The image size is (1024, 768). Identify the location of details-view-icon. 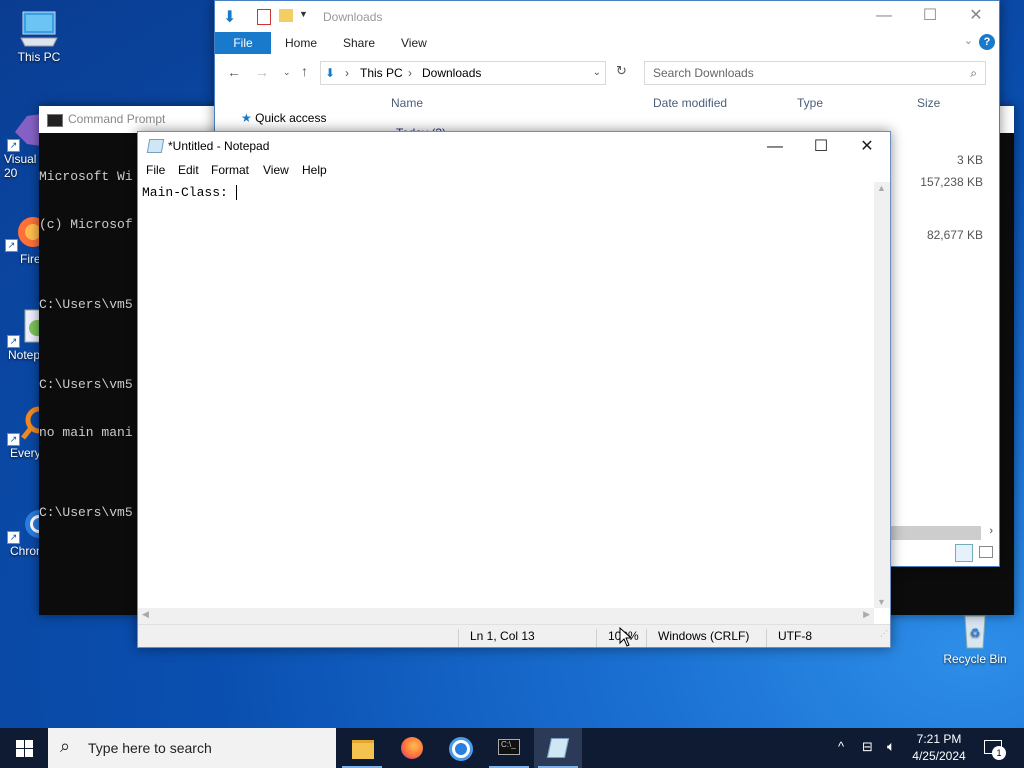
(964, 553).